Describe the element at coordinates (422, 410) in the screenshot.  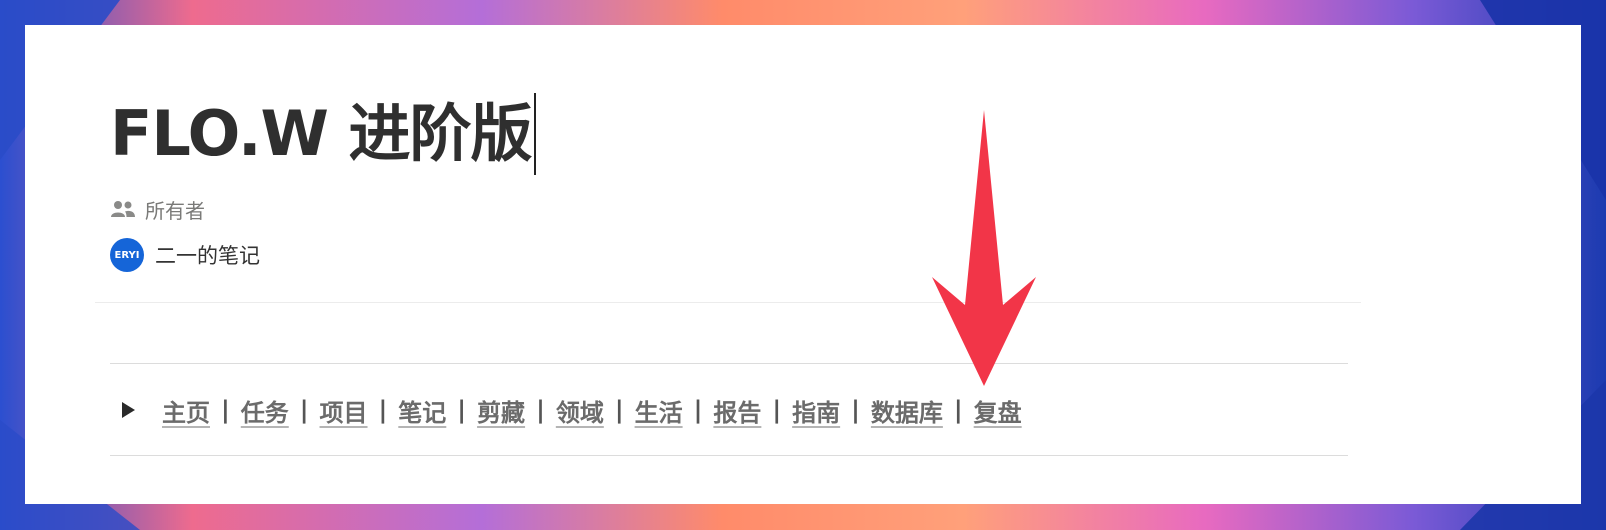
I see `link-notes: 笔记` at that location.